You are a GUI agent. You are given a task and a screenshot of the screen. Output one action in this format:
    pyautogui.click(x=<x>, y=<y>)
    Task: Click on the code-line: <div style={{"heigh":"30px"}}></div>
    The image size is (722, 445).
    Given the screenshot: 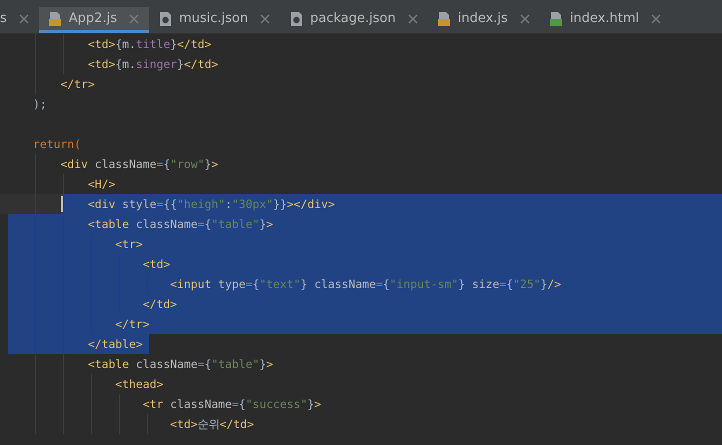 What is the action you would take?
    pyautogui.click(x=211, y=204)
    